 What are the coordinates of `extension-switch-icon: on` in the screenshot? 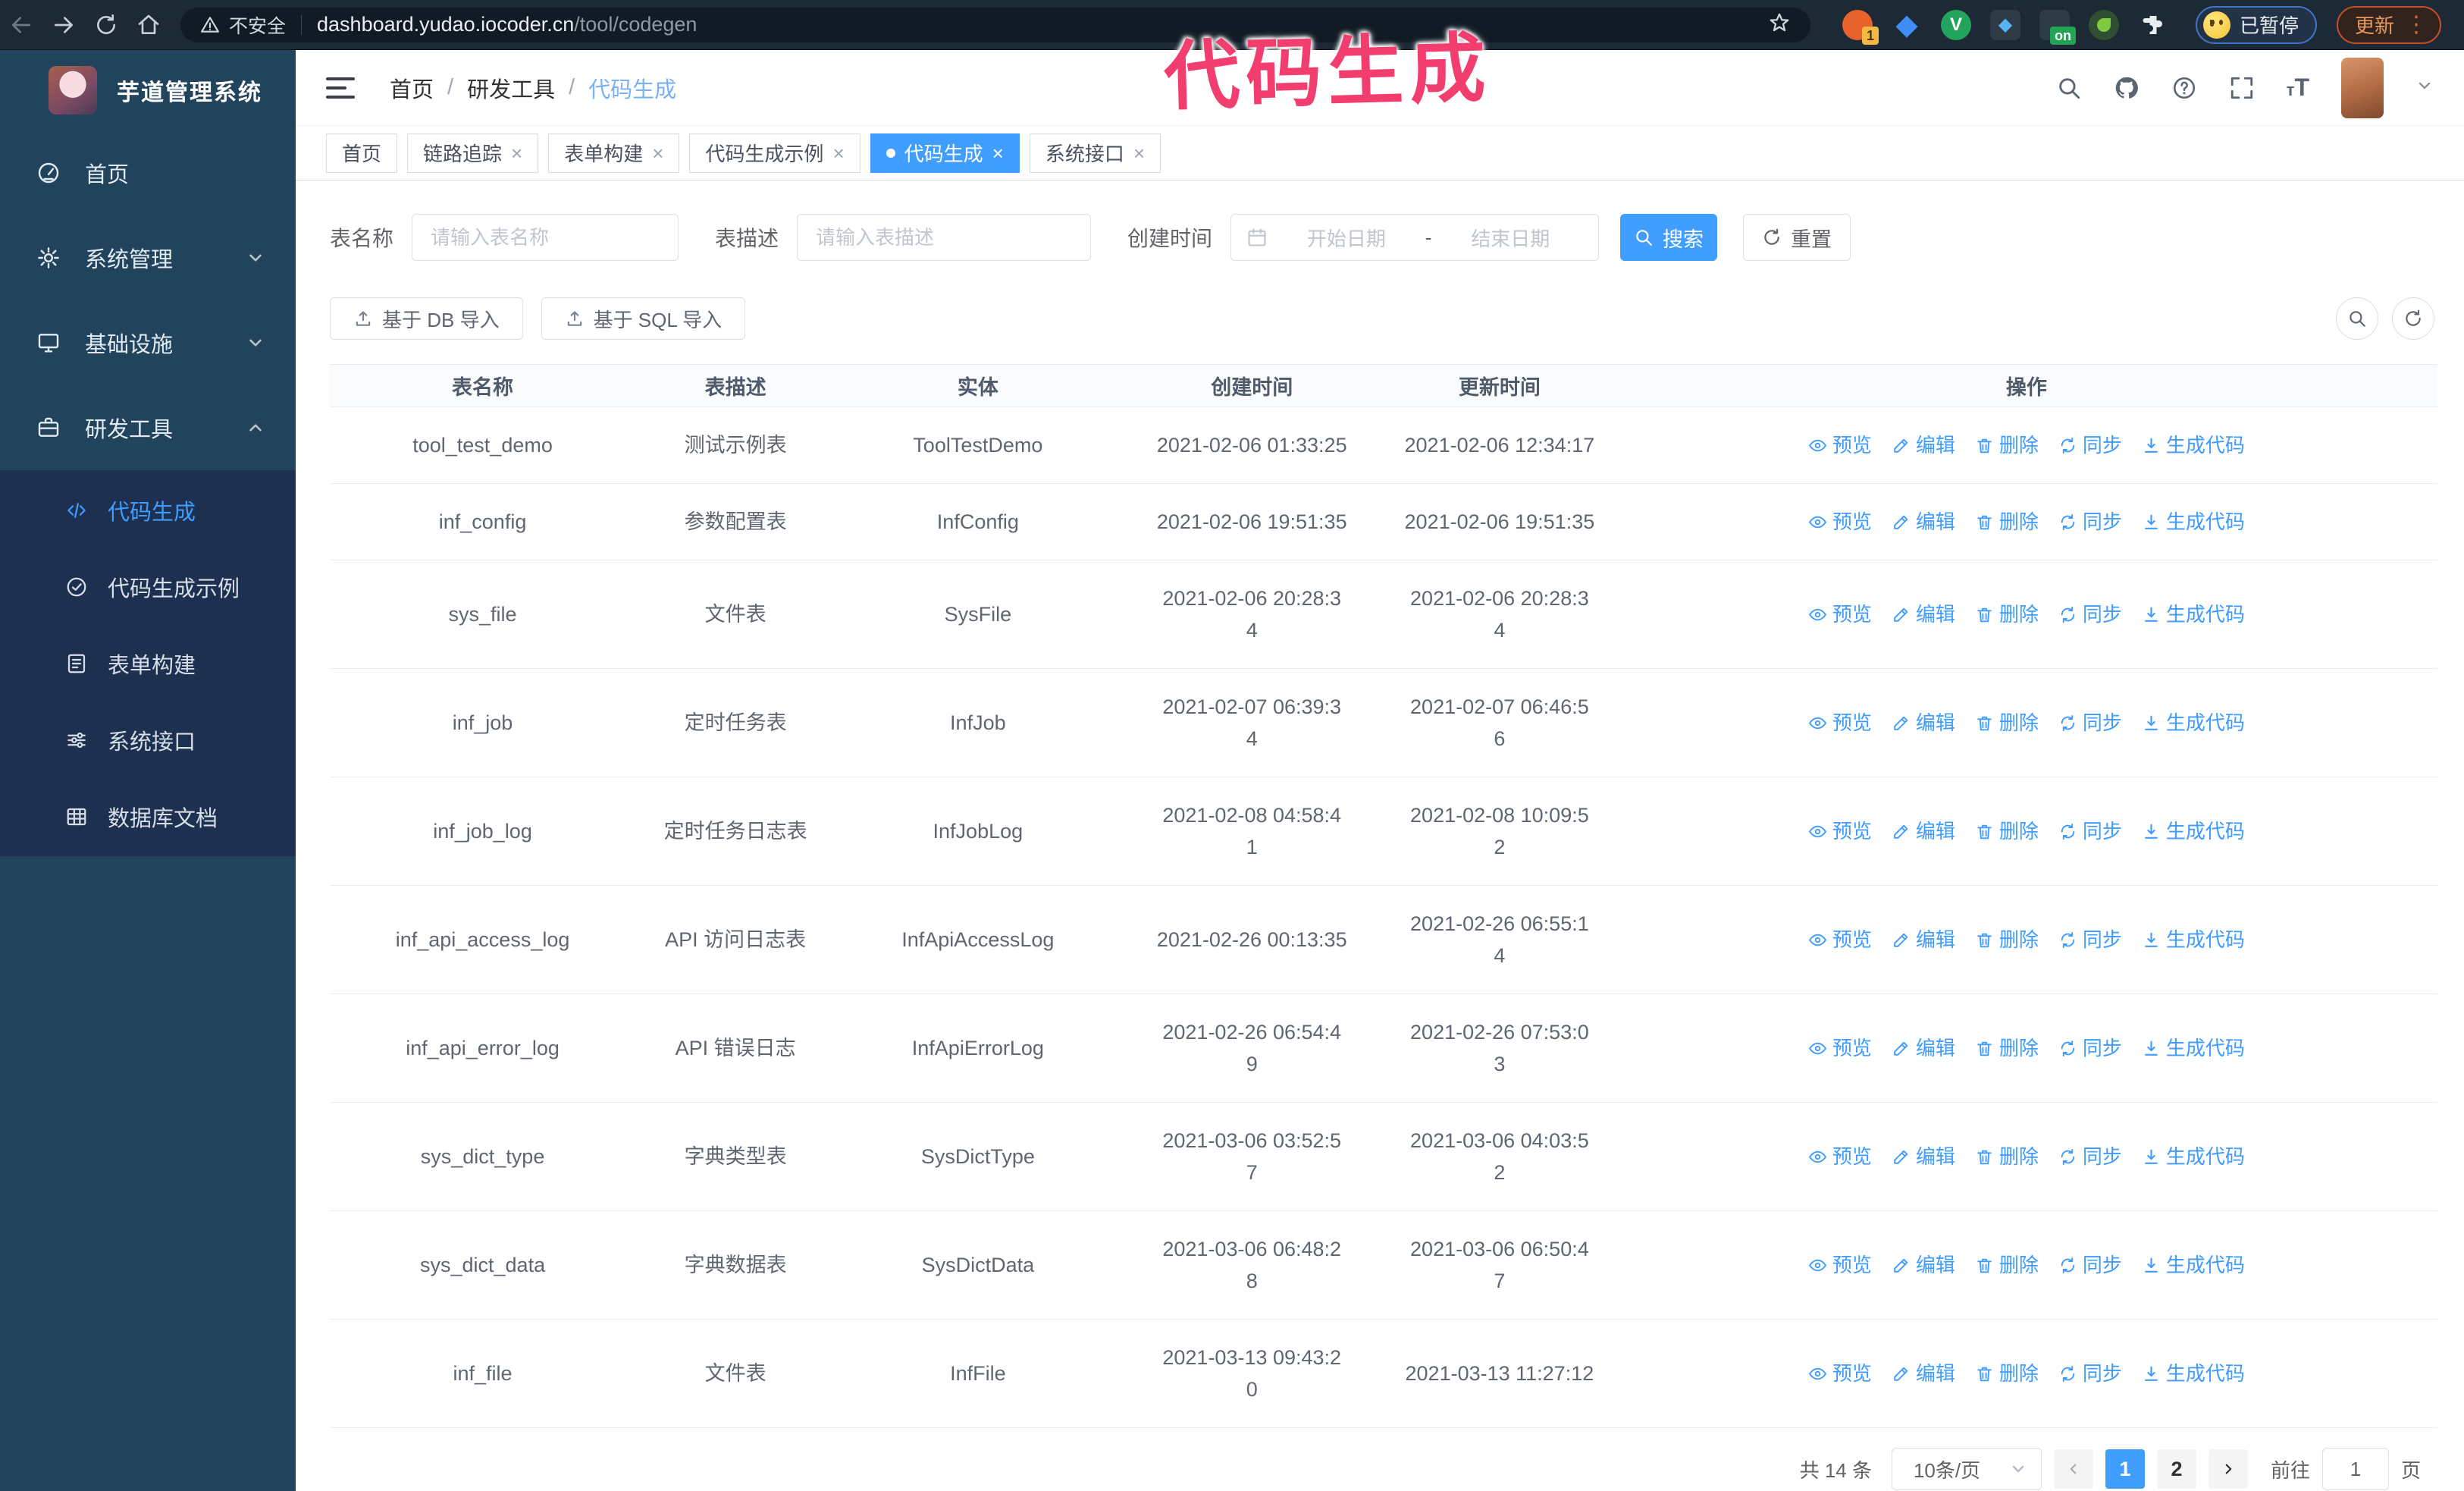 It's located at (2057, 26).